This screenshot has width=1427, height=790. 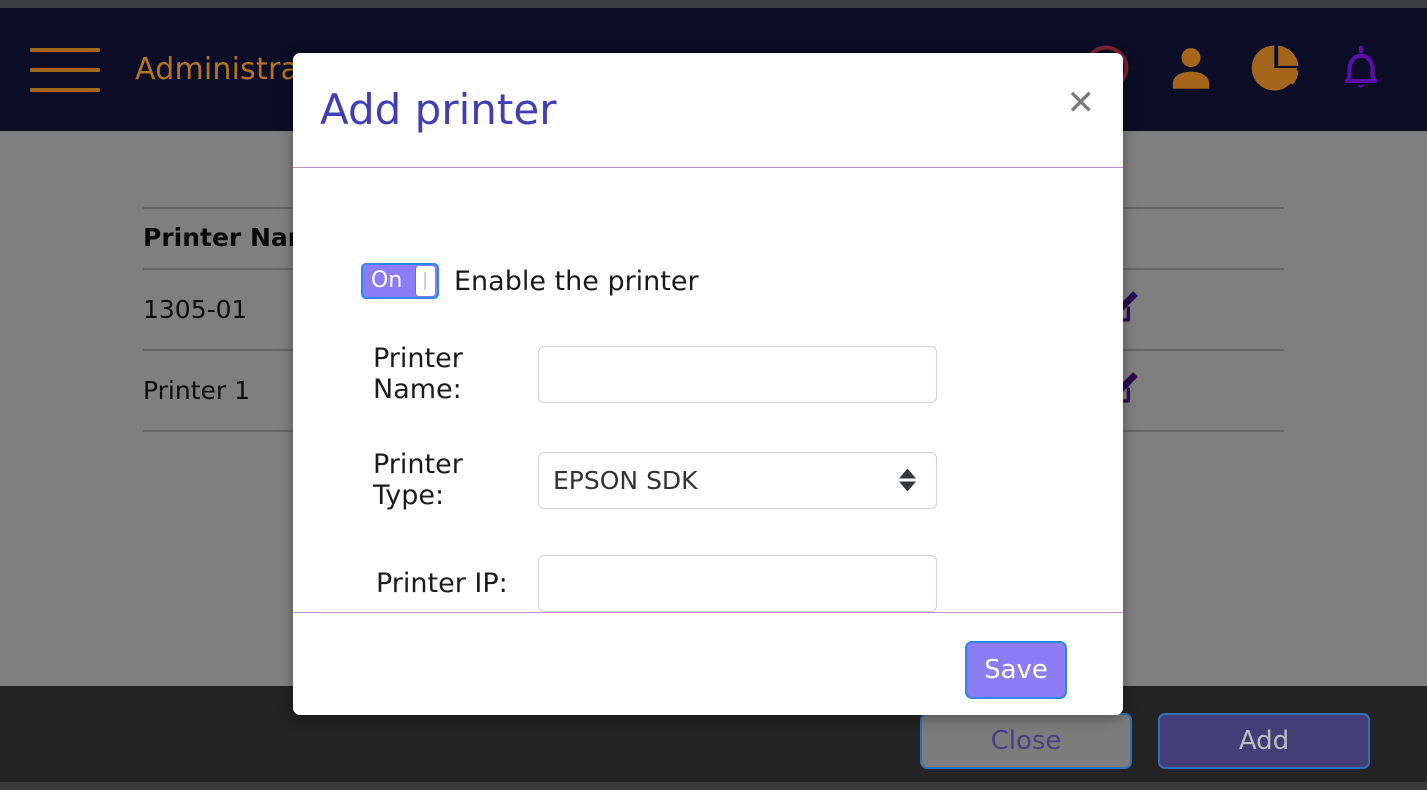 What do you see at coordinates (1026, 741) in the screenshot?
I see `close-button: Close` at bounding box center [1026, 741].